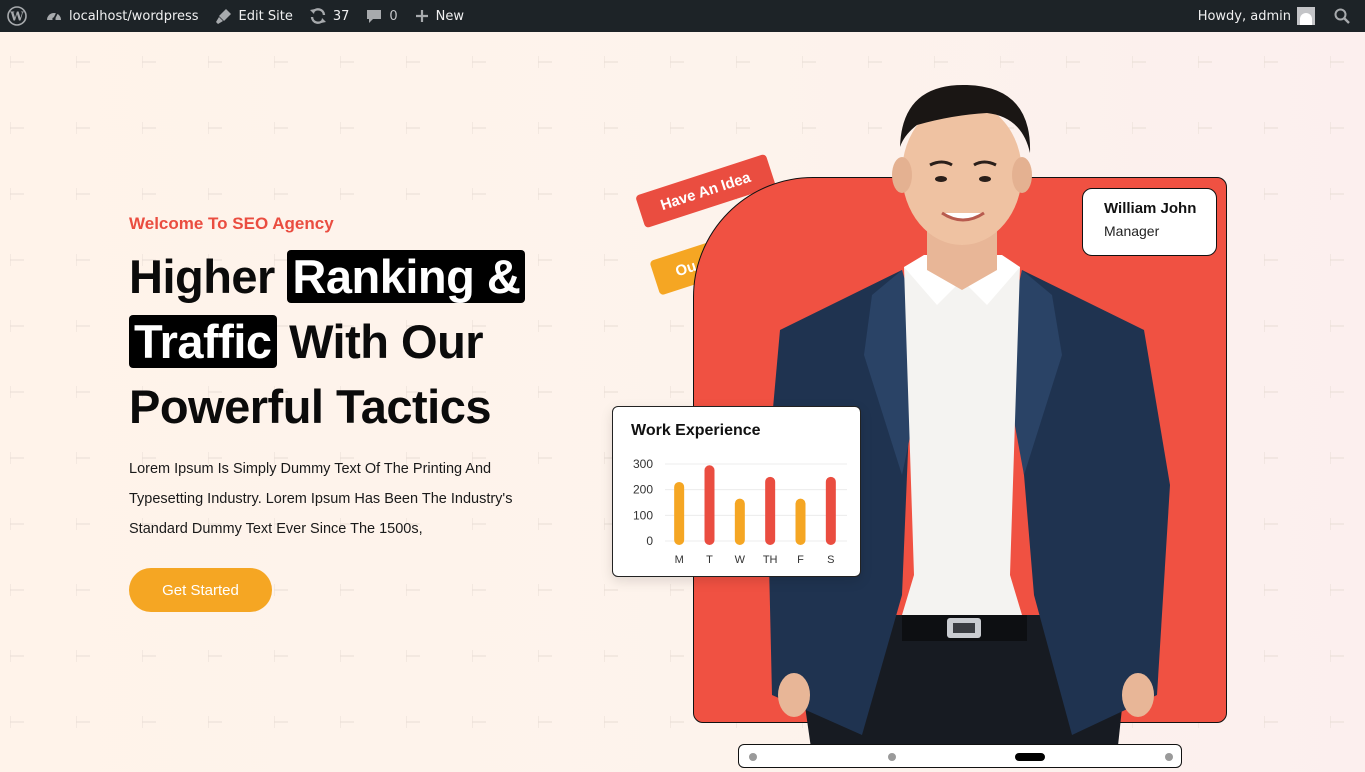 This screenshot has width=1365, height=772. I want to click on comment-icon, so click(374, 16).